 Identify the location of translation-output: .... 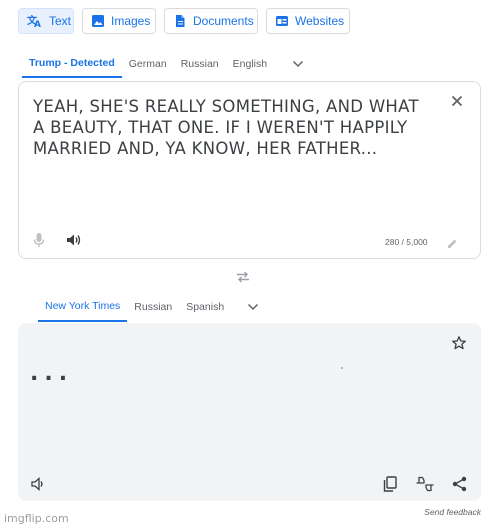
(52, 373).